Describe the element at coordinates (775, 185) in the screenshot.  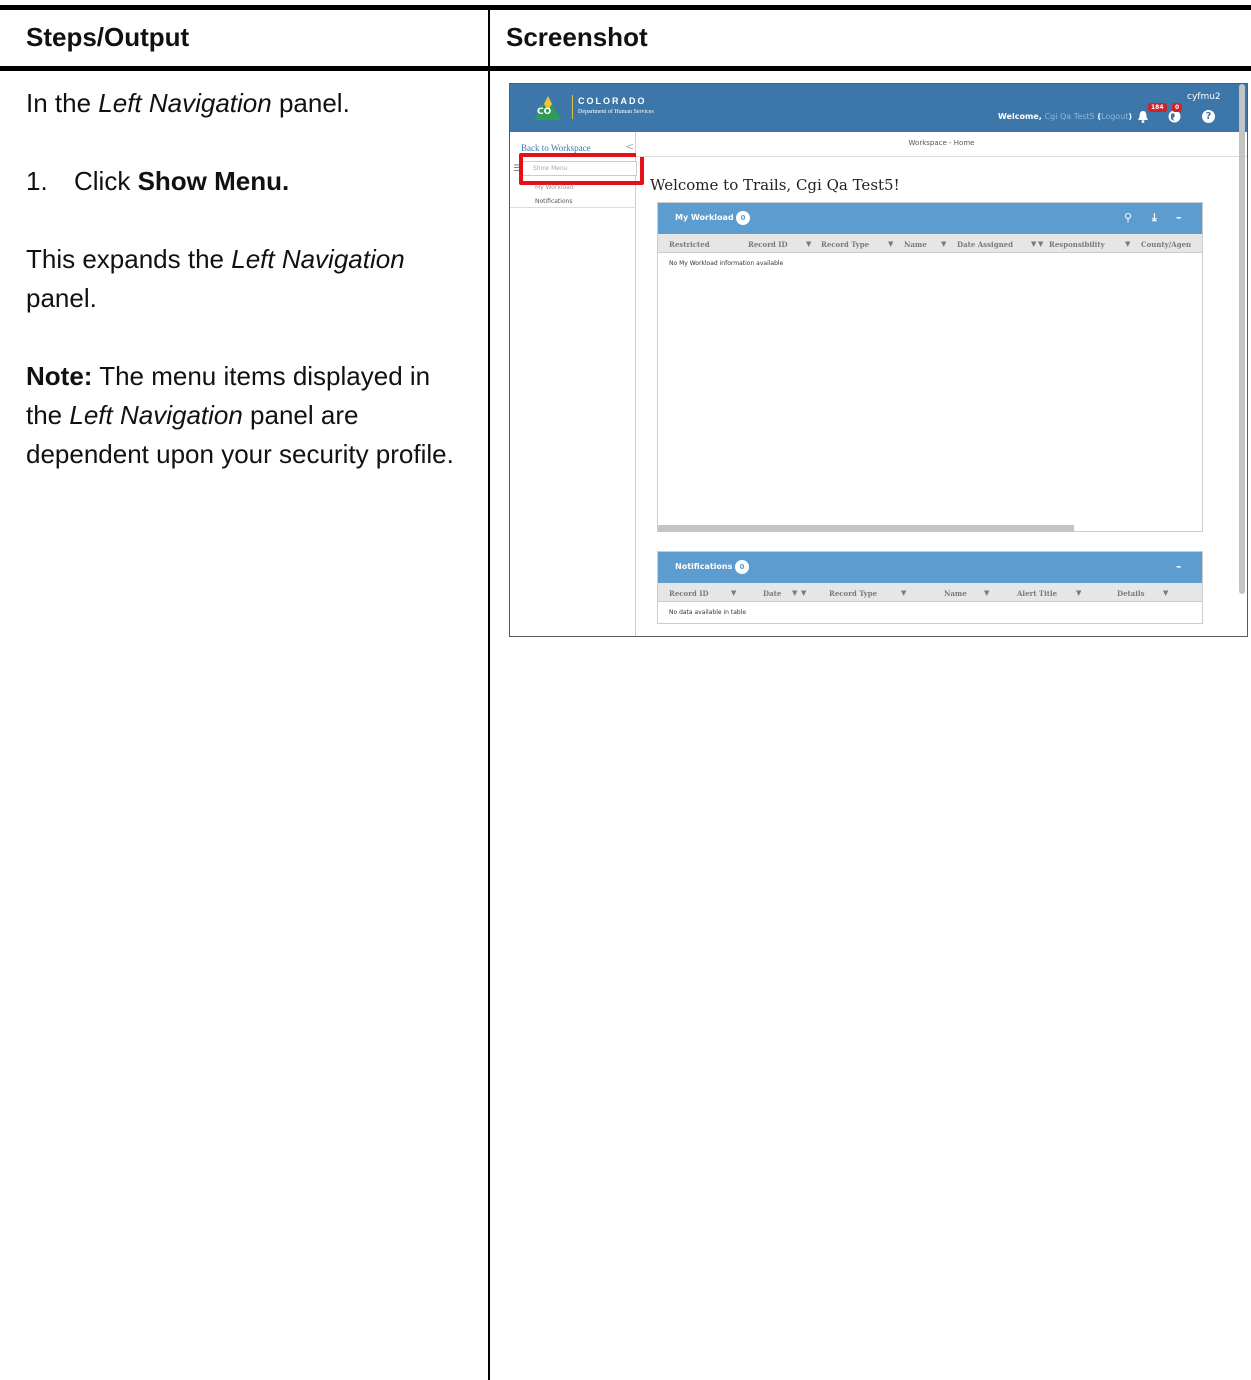
I see `page-title: Welcome to Trails, Cgi Qa Test5!` at that location.